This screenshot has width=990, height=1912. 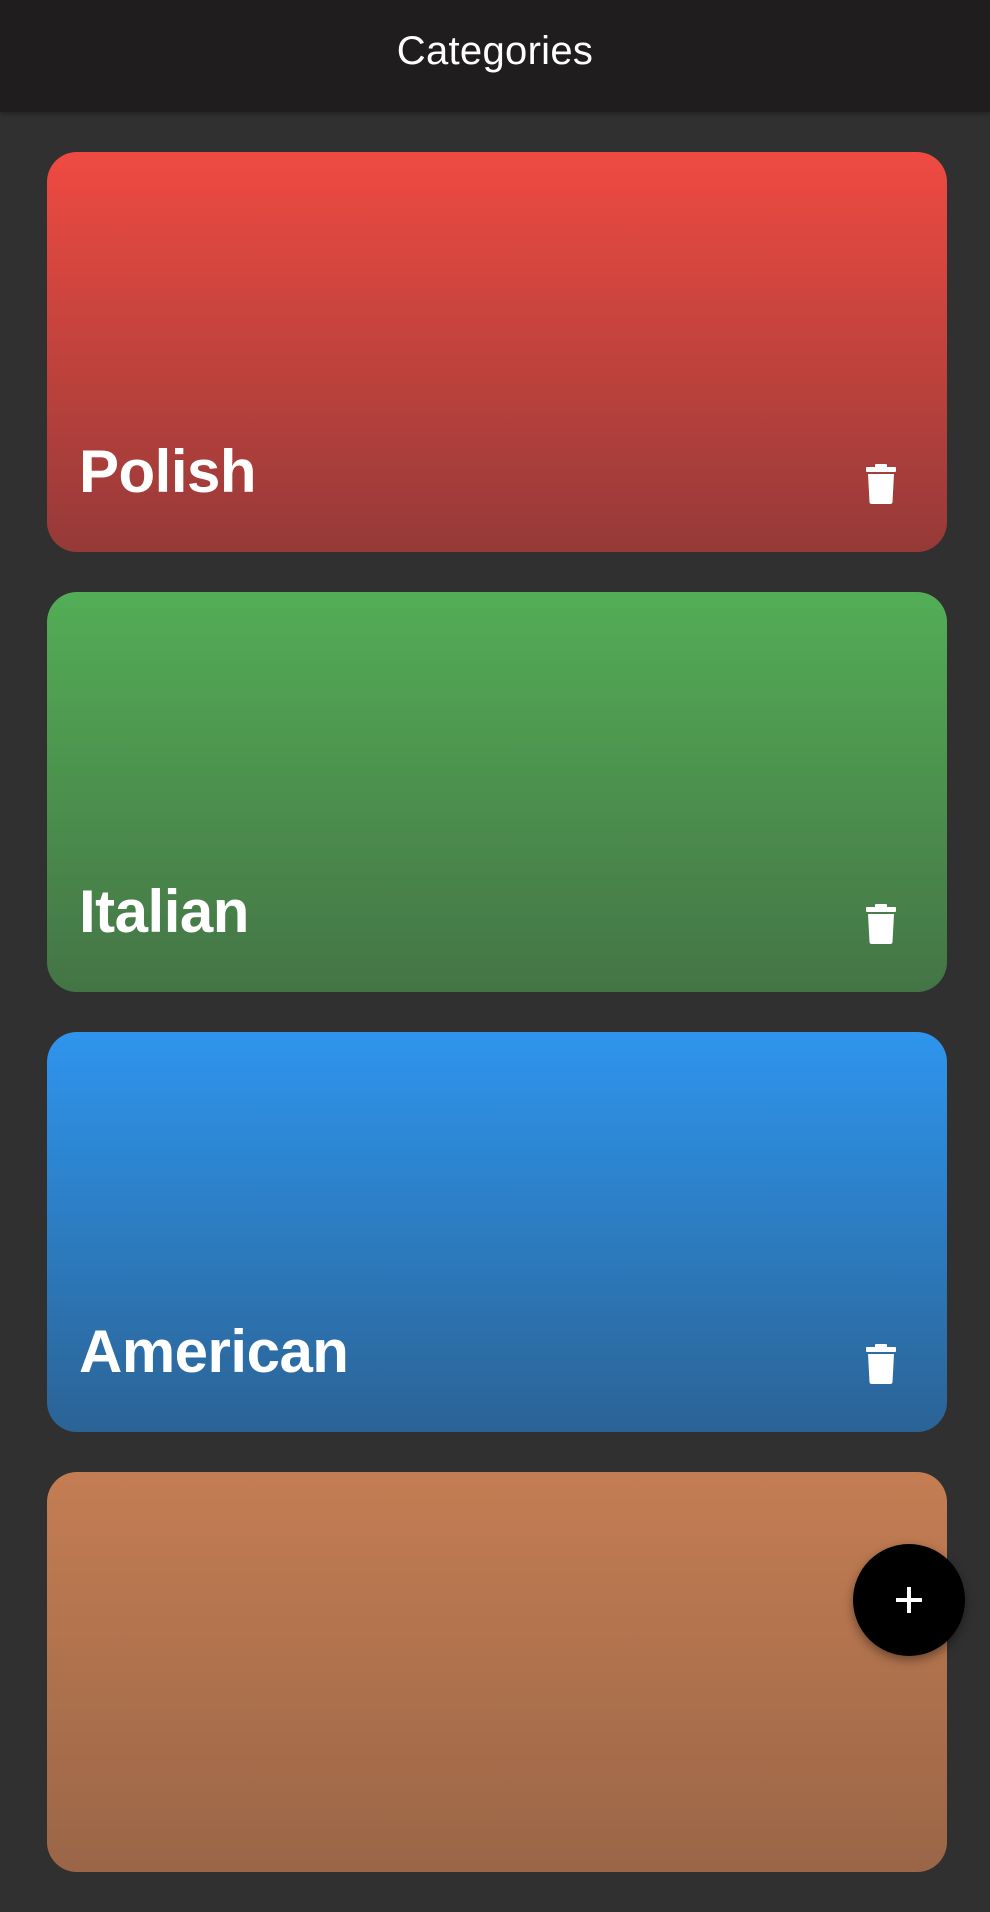 What do you see at coordinates (214, 1351) in the screenshot?
I see `category-title: American` at bounding box center [214, 1351].